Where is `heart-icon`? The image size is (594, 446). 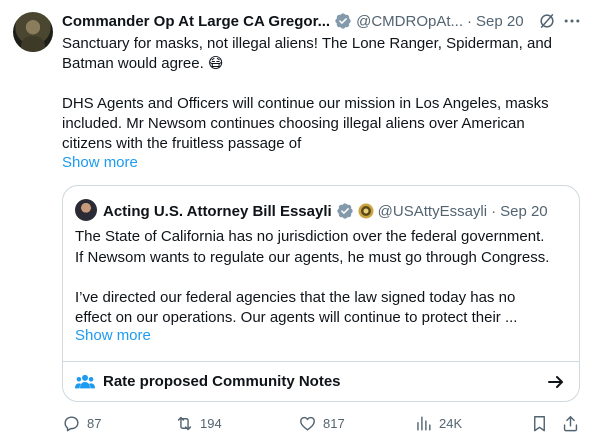 heart-icon is located at coordinates (307, 423).